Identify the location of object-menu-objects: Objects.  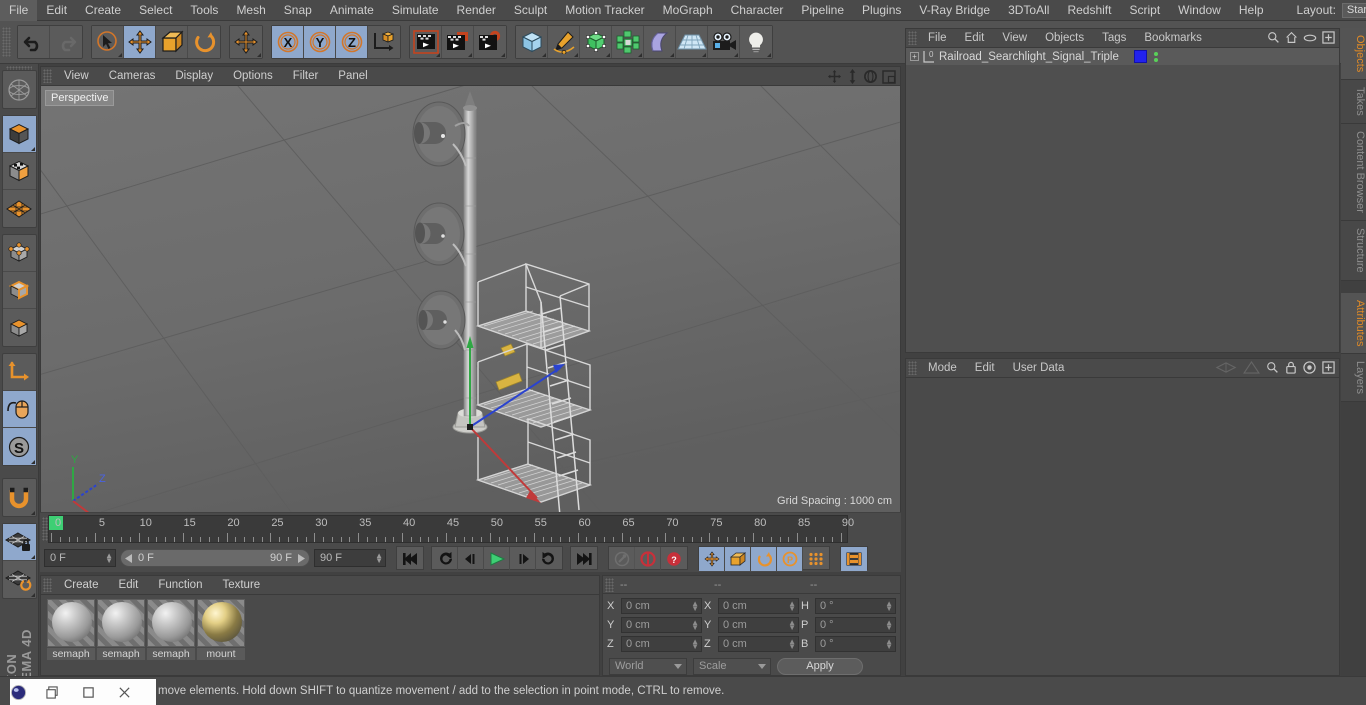
(1064, 38).